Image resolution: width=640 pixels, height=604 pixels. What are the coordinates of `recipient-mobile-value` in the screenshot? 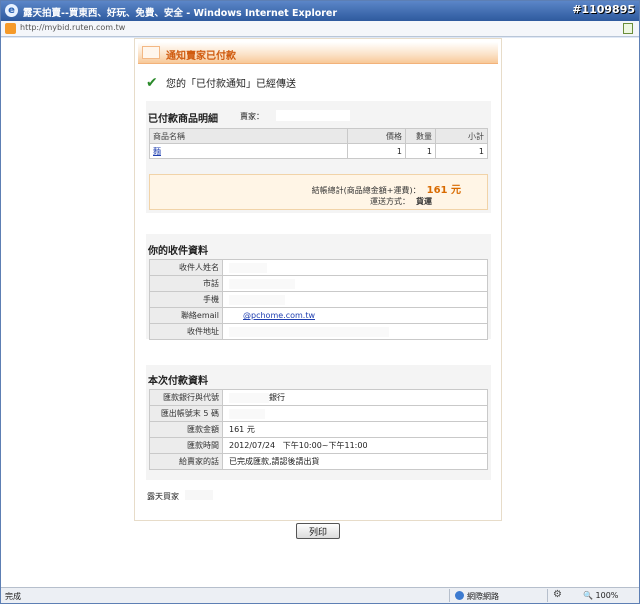 It's located at (355, 299).